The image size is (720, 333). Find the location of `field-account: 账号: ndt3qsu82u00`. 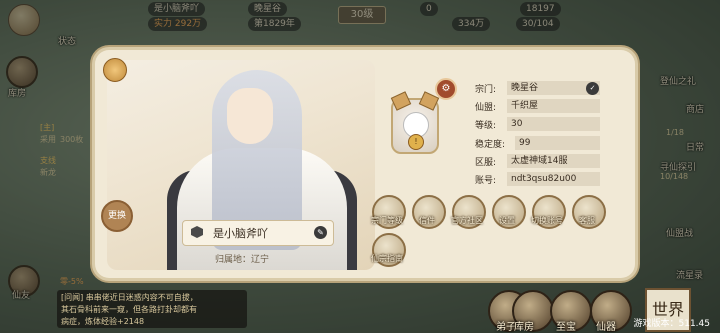

field-account: 账号: ndt3qsu82u00 is located at coordinates (540, 179).